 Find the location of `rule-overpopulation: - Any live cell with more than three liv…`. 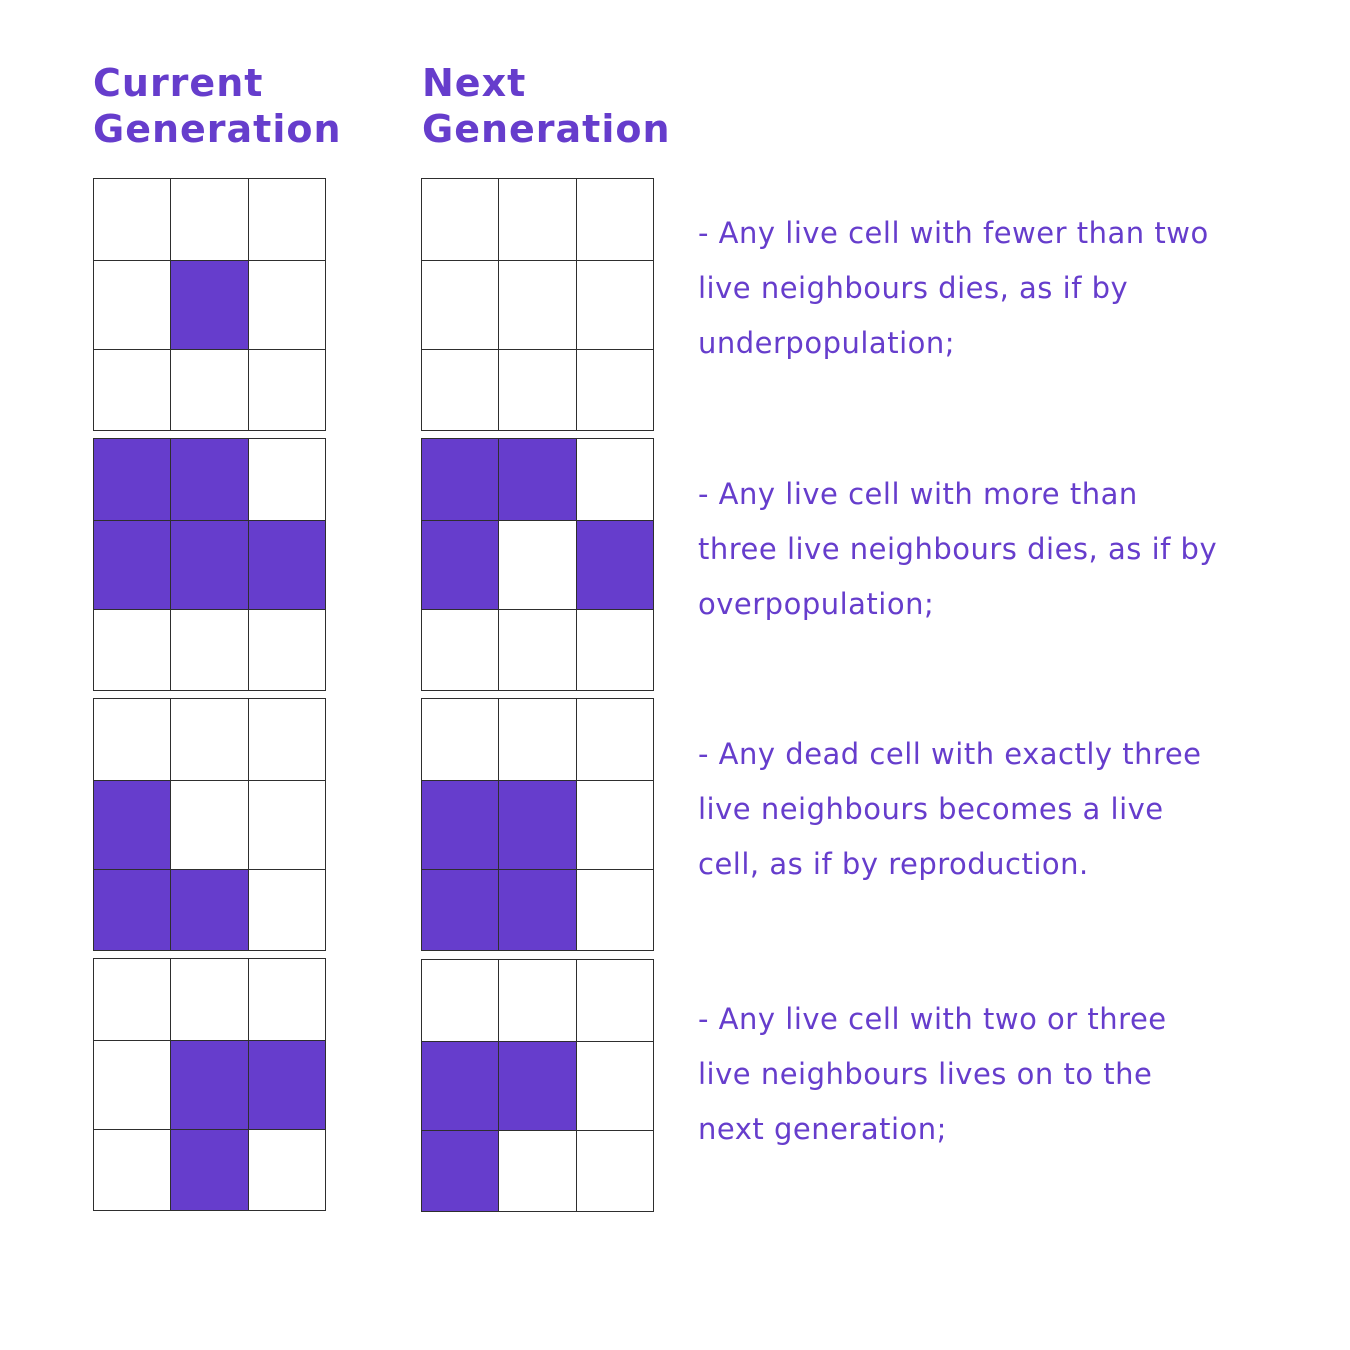

rule-overpopulation: - Any live cell with more than three liv… is located at coordinates (958, 549).